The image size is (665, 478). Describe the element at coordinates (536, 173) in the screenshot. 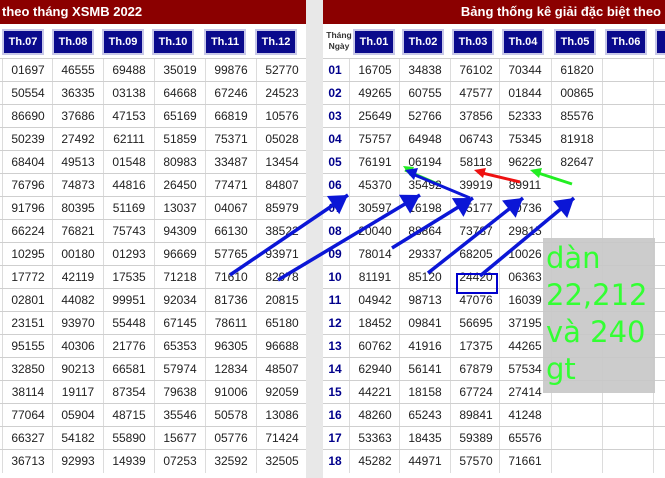

I see `green-arrow-right-head` at that location.